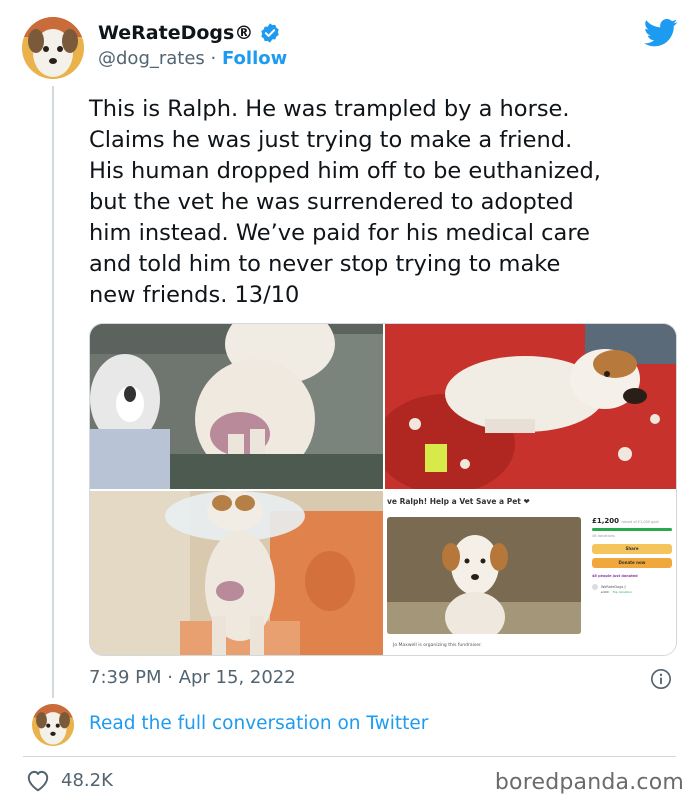 The image size is (700, 809). I want to click on fundraiser-share-button: Share, so click(632, 549).